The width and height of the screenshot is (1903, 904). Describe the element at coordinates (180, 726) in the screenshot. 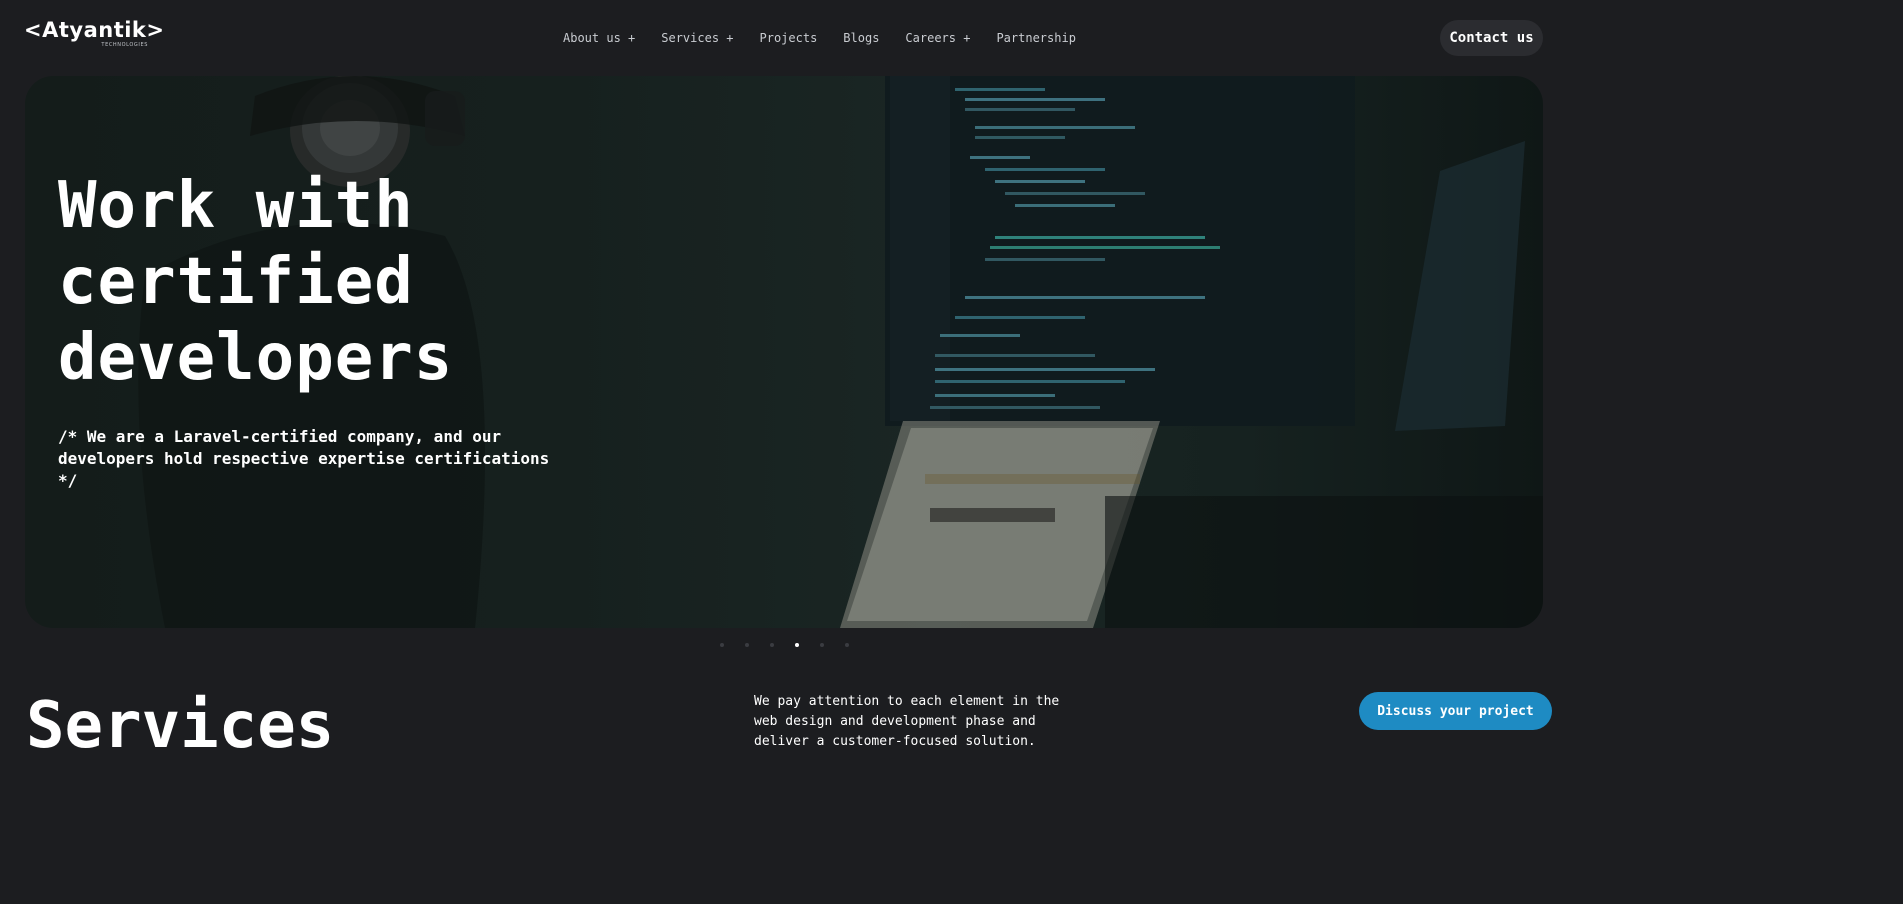

I see `services-heading: Services` at that location.